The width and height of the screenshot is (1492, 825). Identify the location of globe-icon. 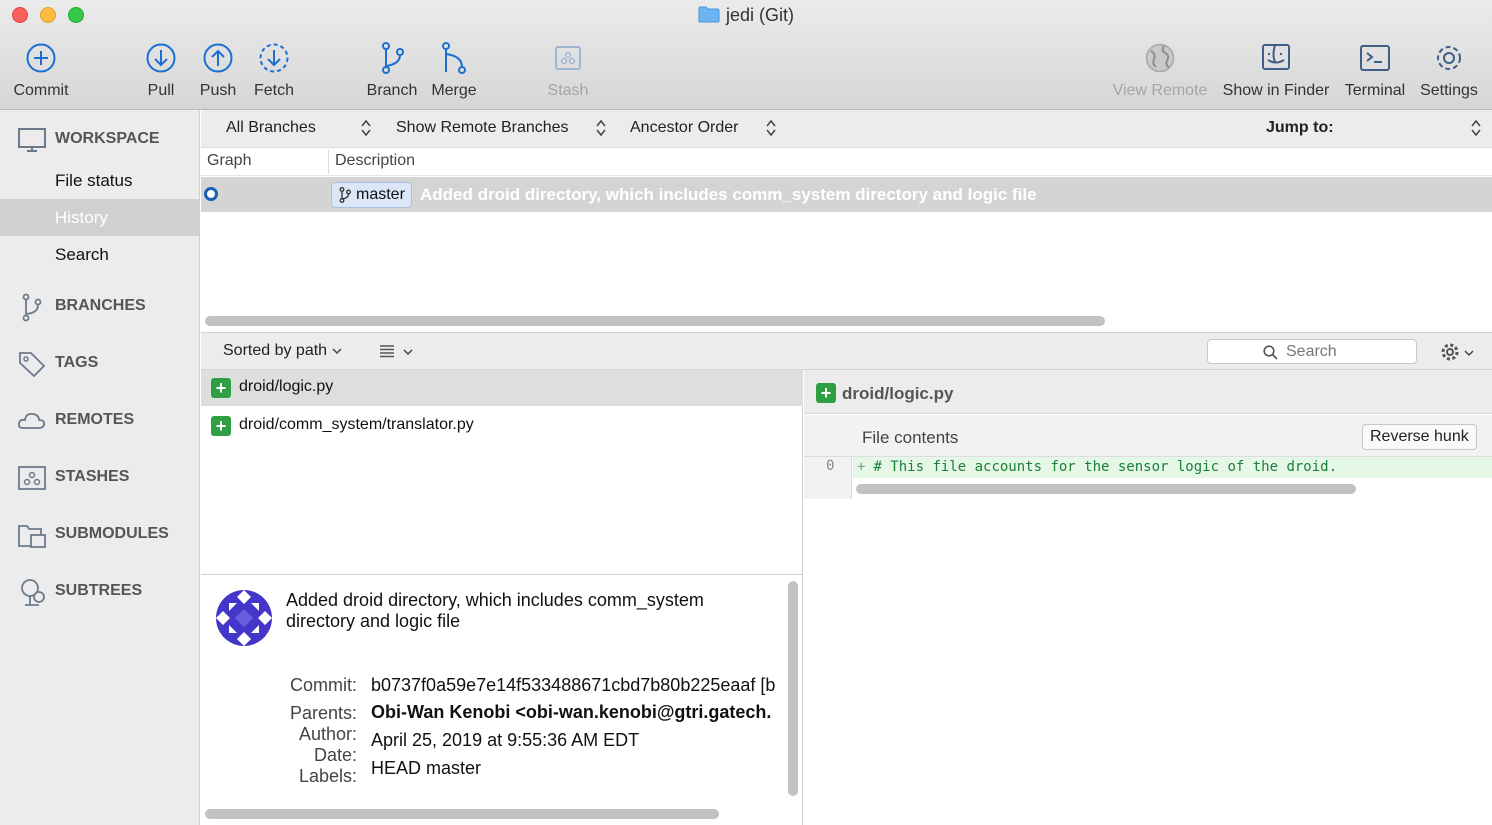
(1160, 58).